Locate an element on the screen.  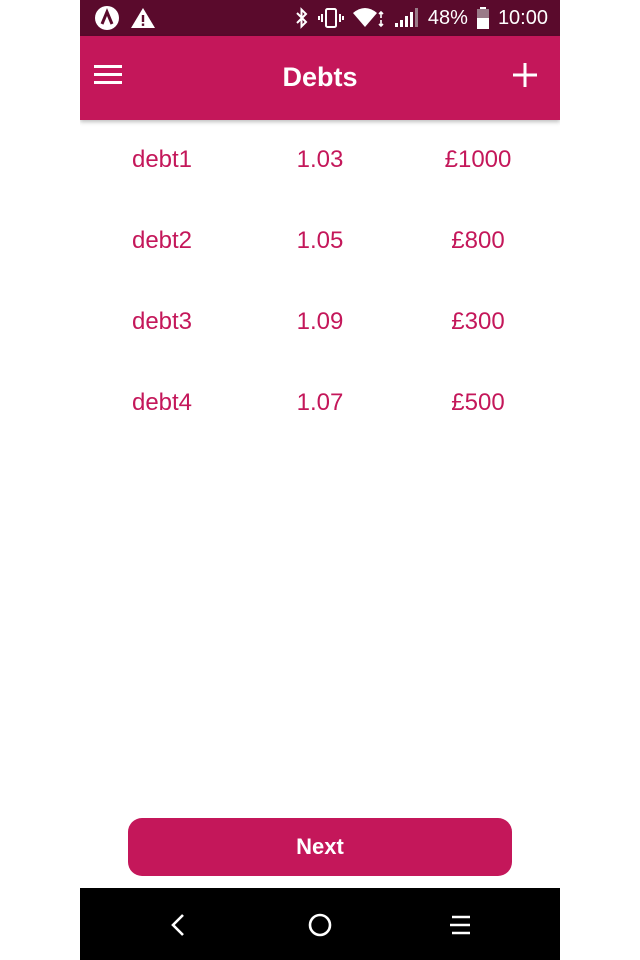
debt-name: debt2 is located at coordinates (162, 240).